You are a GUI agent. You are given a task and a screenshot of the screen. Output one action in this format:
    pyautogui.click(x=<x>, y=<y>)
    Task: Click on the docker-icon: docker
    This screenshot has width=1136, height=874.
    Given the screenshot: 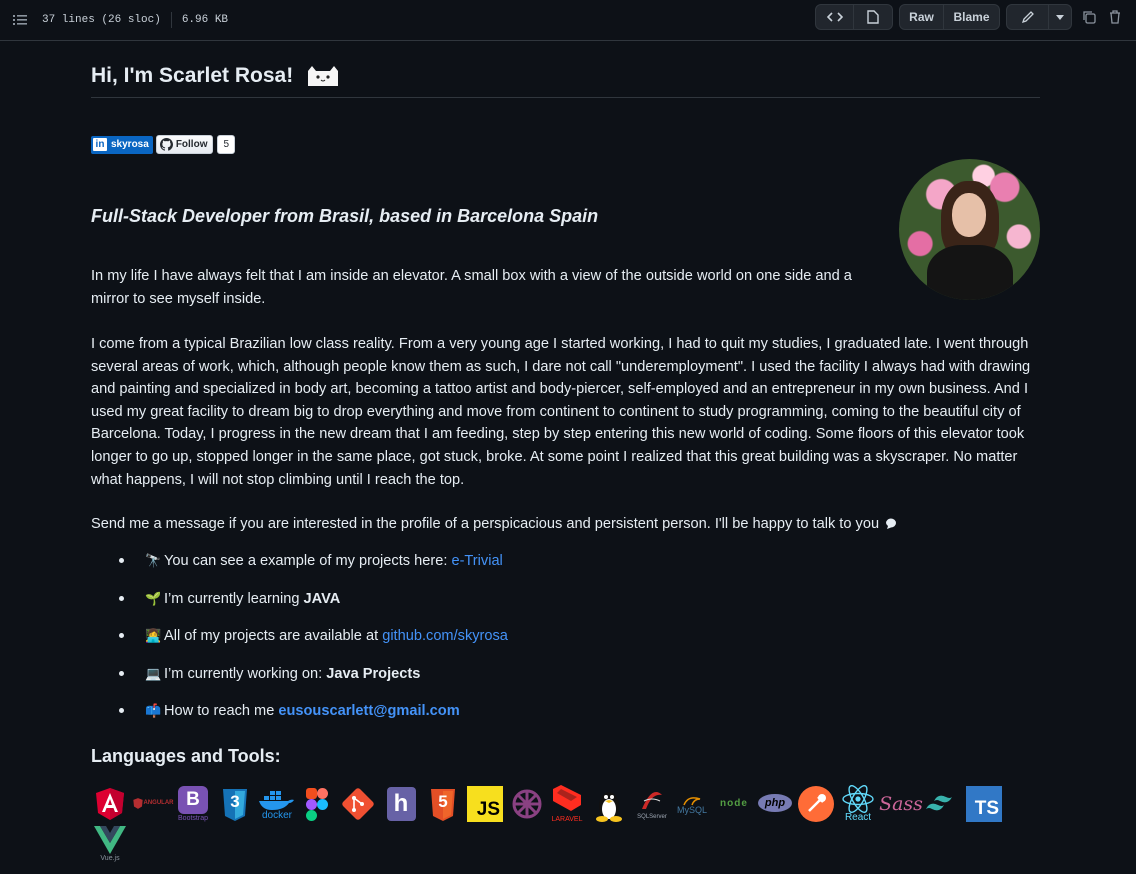 What is the action you would take?
    pyautogui.click(x=277, y=805)
    